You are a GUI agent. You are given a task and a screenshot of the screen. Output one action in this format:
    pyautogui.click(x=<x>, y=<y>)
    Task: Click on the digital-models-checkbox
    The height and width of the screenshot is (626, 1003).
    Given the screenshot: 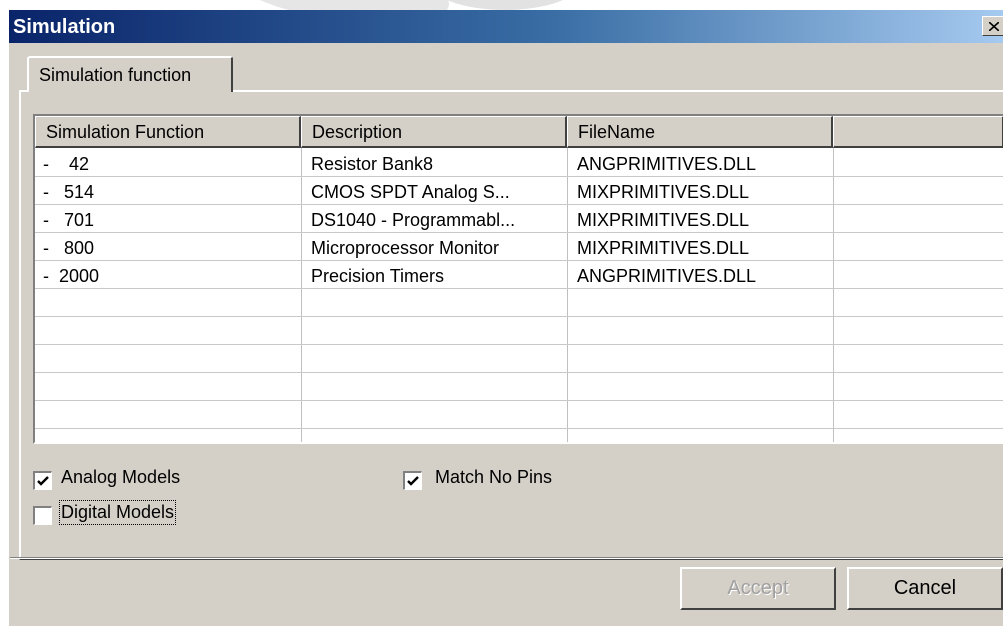 What is the action you would take?
    pyautogui.click(x=42, y=515)
    